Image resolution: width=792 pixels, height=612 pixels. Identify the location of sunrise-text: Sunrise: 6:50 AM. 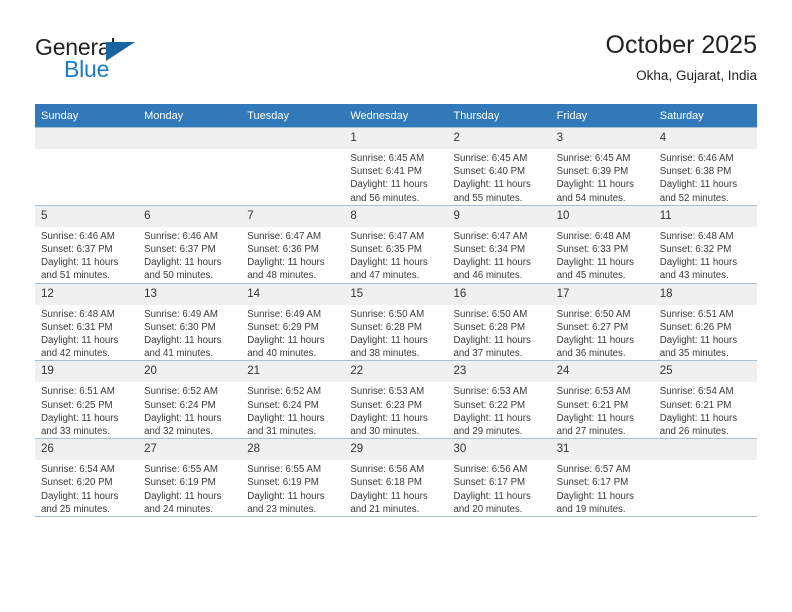
(490, 314).